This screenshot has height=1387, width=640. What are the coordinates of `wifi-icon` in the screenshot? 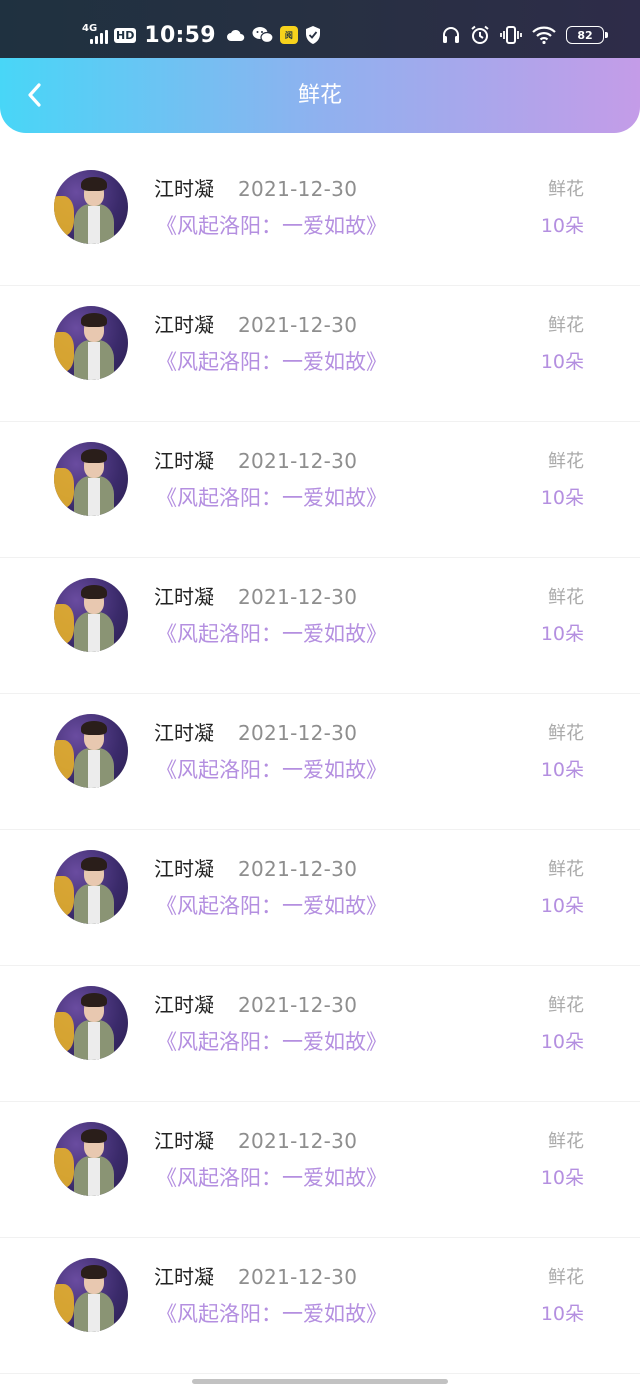 It's located at (544, 35).